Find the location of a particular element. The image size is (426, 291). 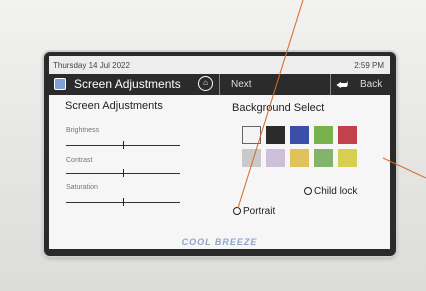

status-date: Thursday 14 Jul 2022 is located at coordinates (91, 65).